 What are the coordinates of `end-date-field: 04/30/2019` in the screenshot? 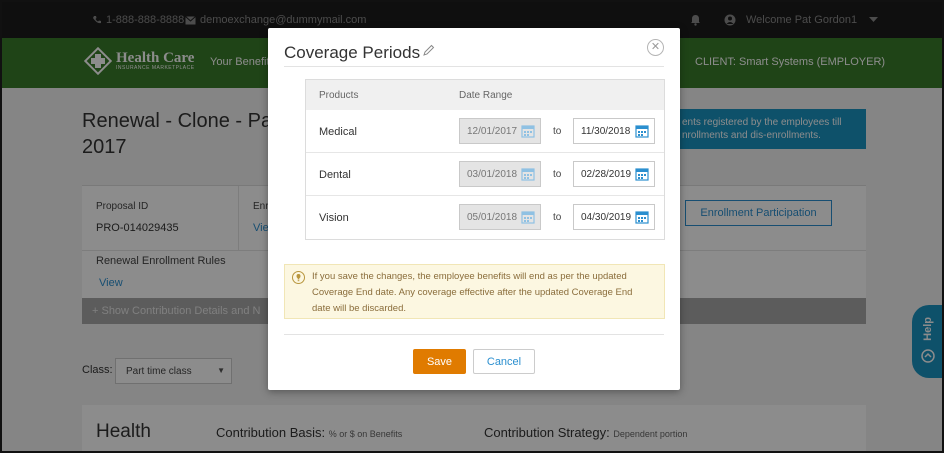 It's located at (614, 217).